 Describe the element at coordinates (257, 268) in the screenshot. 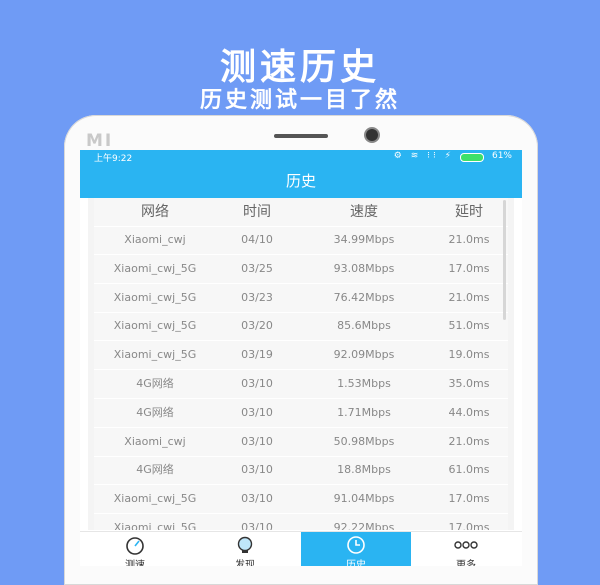

I see `cell-date: 03/25` at that location.